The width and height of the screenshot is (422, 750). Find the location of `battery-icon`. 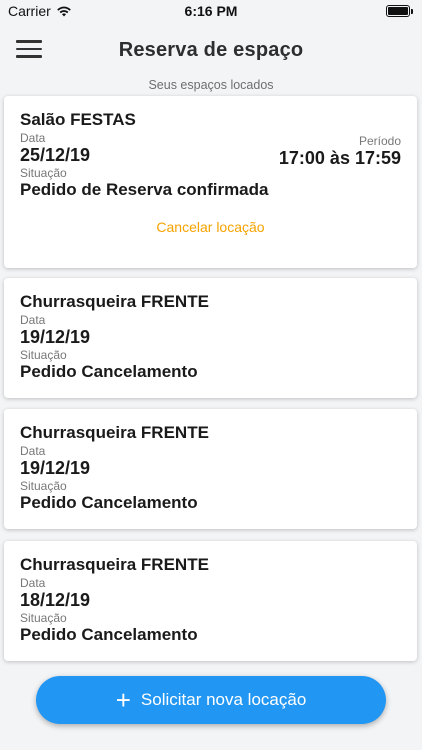

battery-icon is located at coordinates (399, 11).